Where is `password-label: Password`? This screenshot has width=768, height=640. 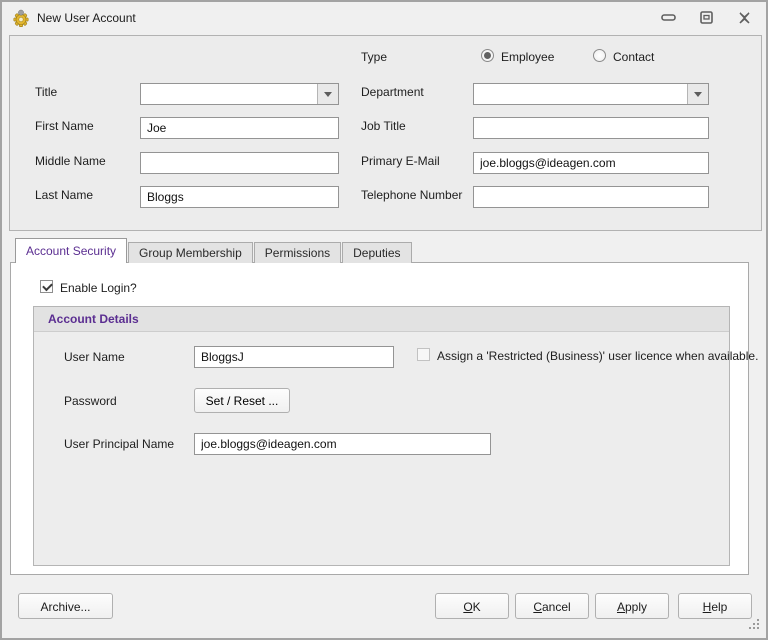 password-label: Password is located at coordinates (90, 401).